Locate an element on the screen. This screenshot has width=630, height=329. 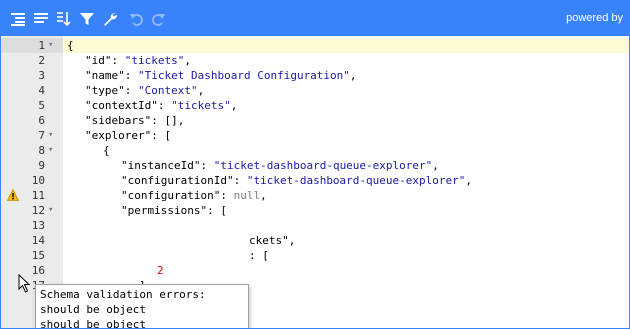
json-value: 2 is located at coordinates (160, 270).